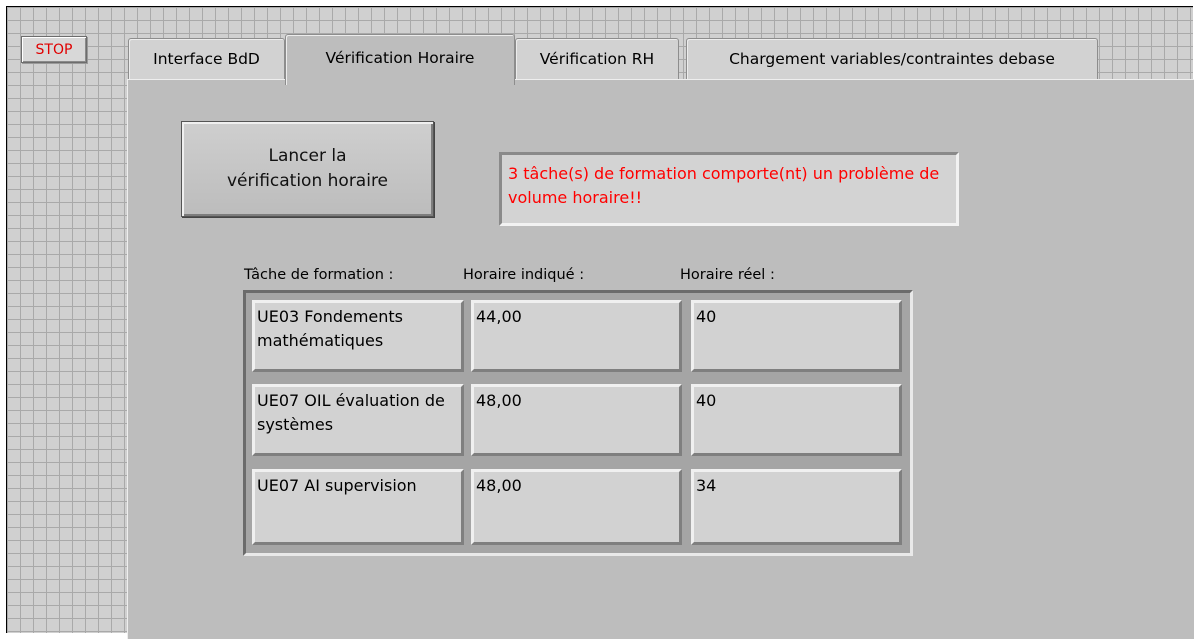 Image resolution: width=1194 pixels, height=639 pixels. What do you see at coordinates (597, 58) in the screenshot?
I see `tab-verification-rh: Vérification RH` at bounding box center [597, 58].